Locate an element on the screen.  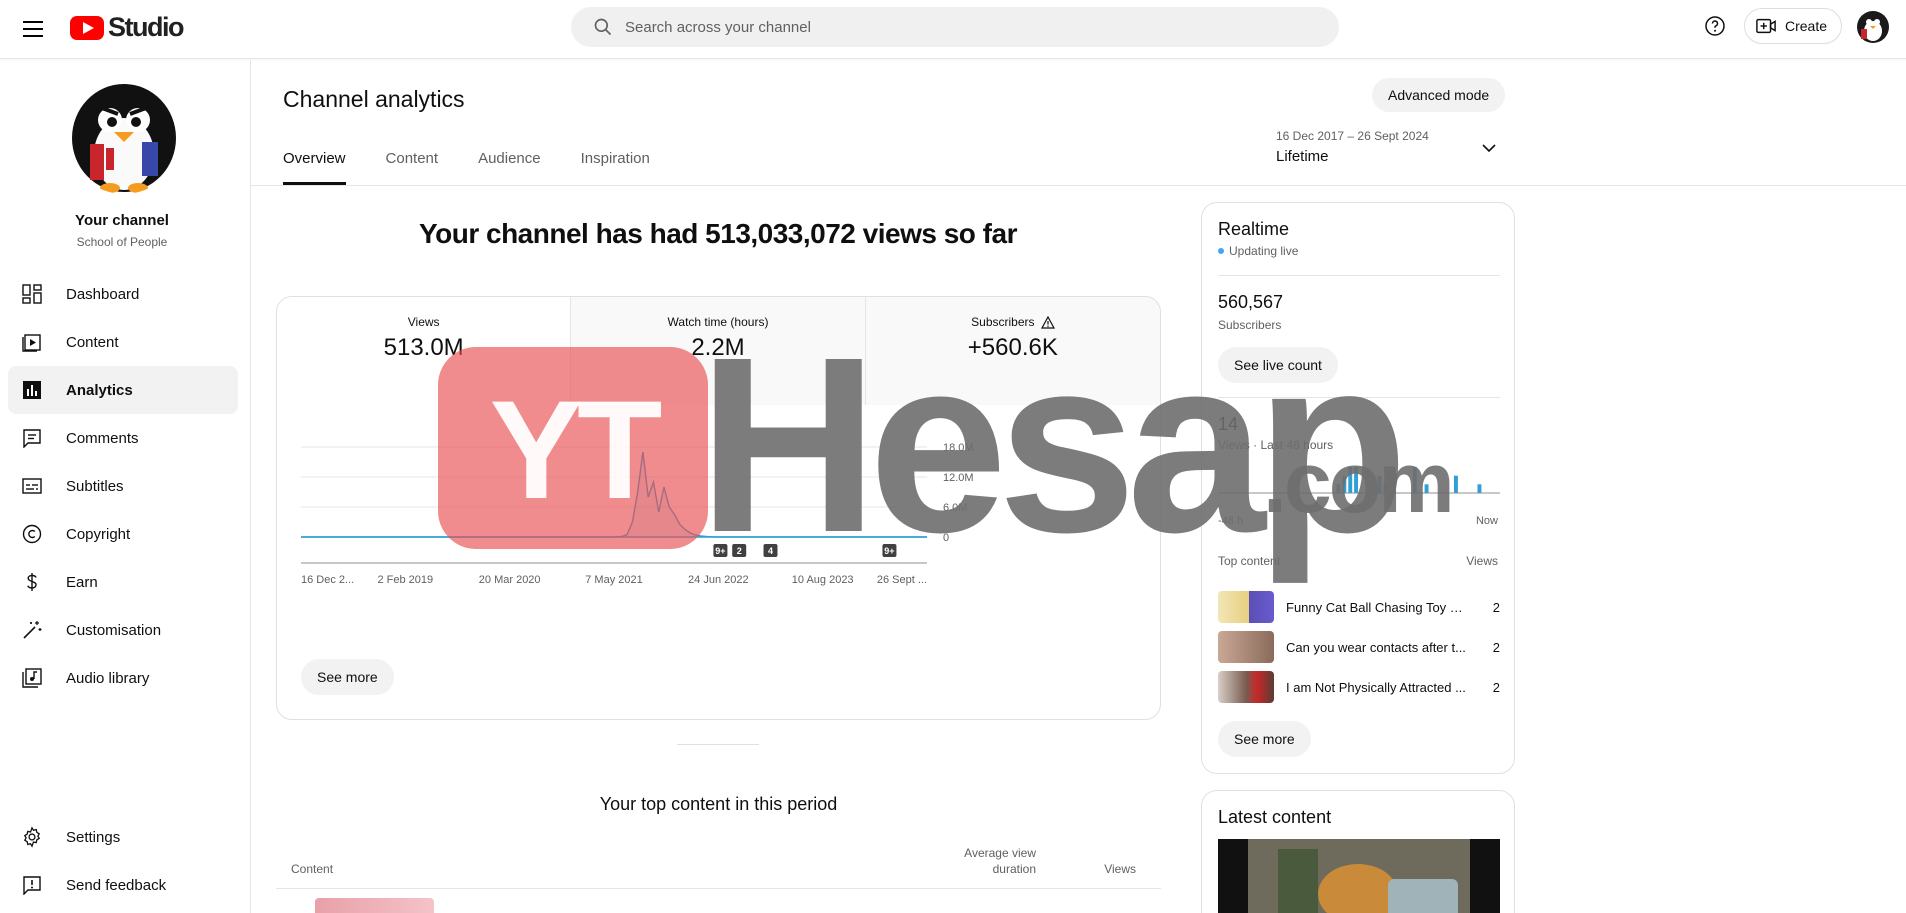
tab-content: Content is located at coordinates (412, 167).